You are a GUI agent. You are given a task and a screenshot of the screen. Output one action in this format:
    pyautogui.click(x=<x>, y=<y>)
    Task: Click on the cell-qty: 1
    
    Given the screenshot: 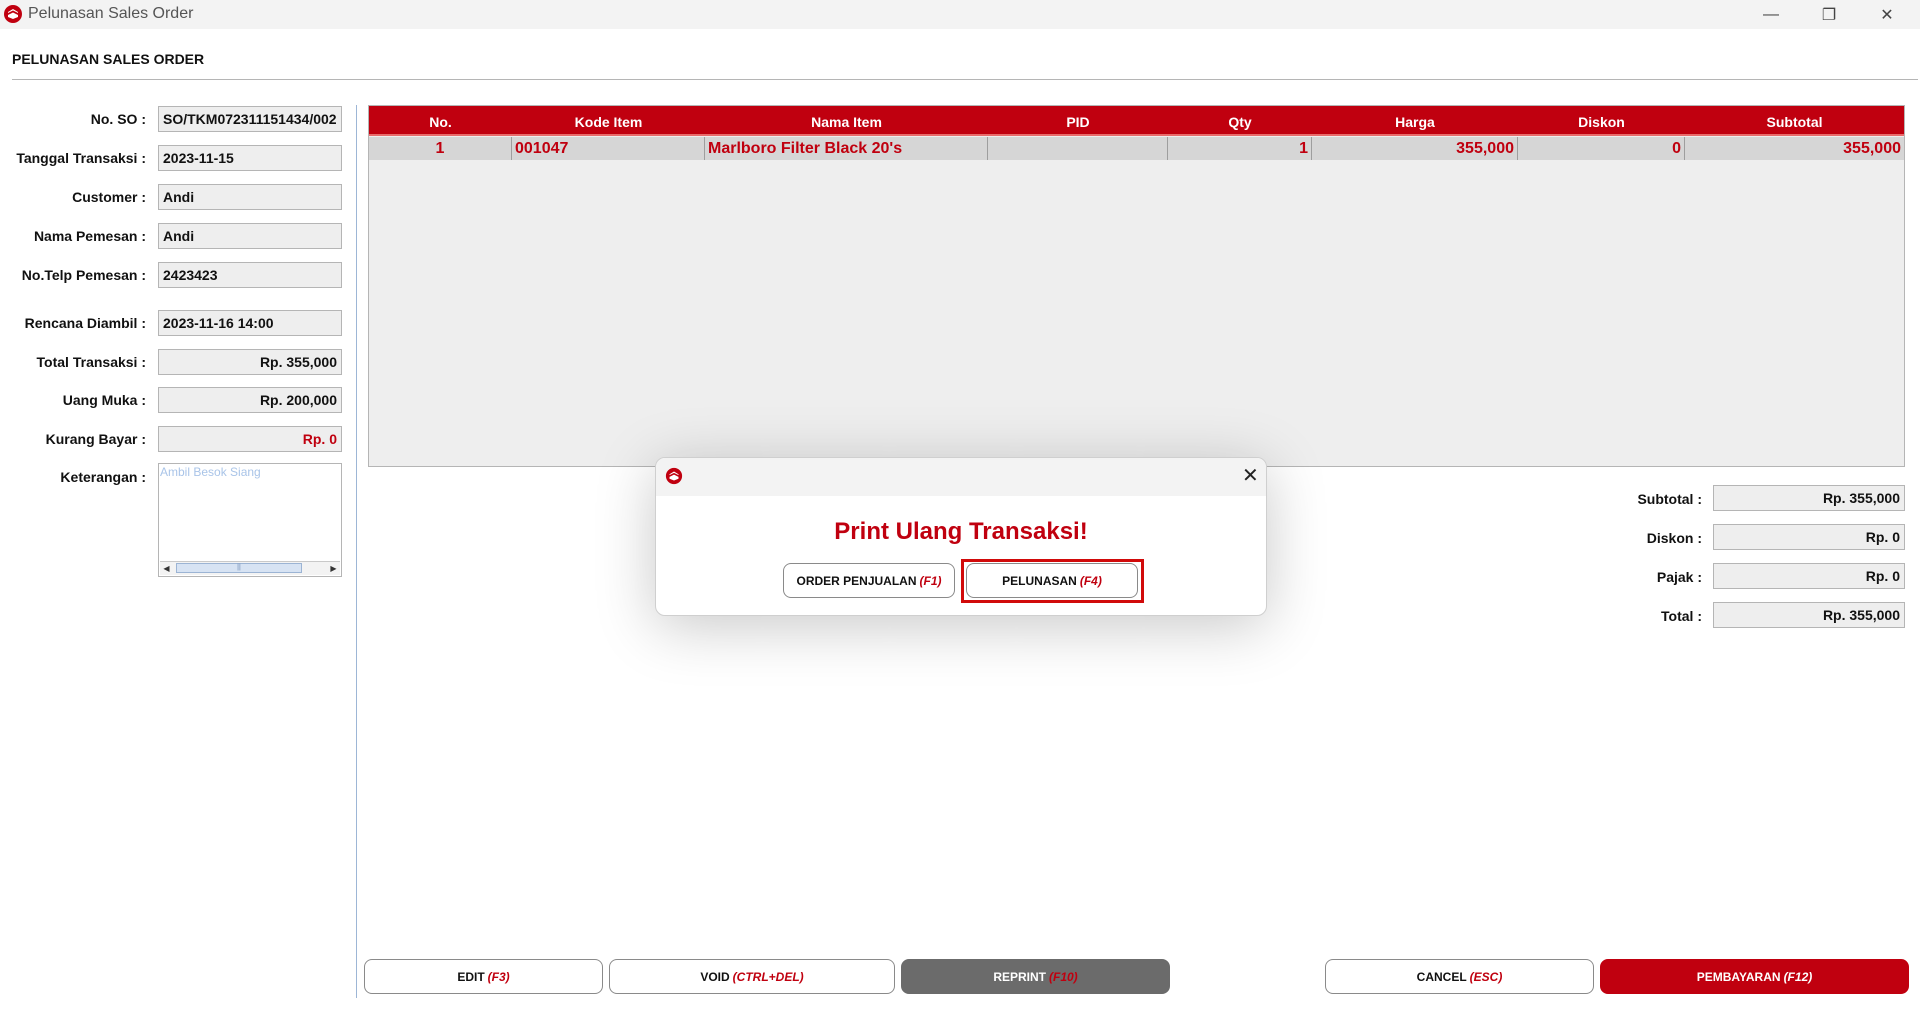 What is the action you would take?
    pyautogui.click(x=1240, y=148)
    